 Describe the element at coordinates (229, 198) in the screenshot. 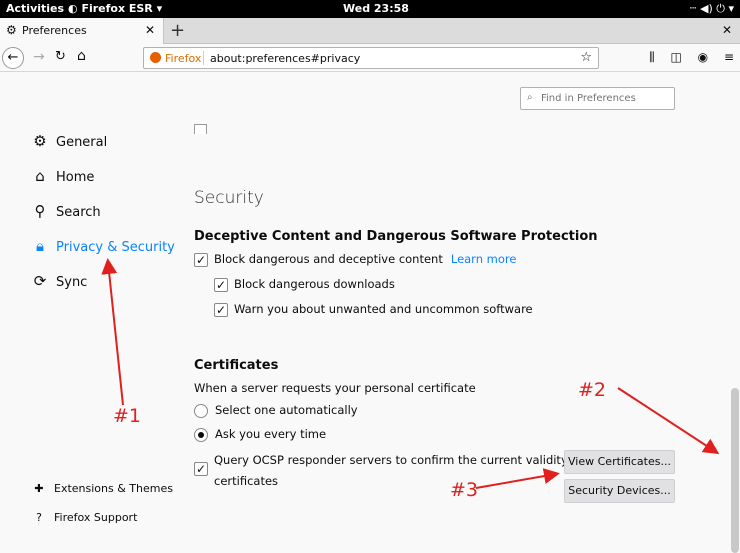

I see `section-title-security: Security` at that location.